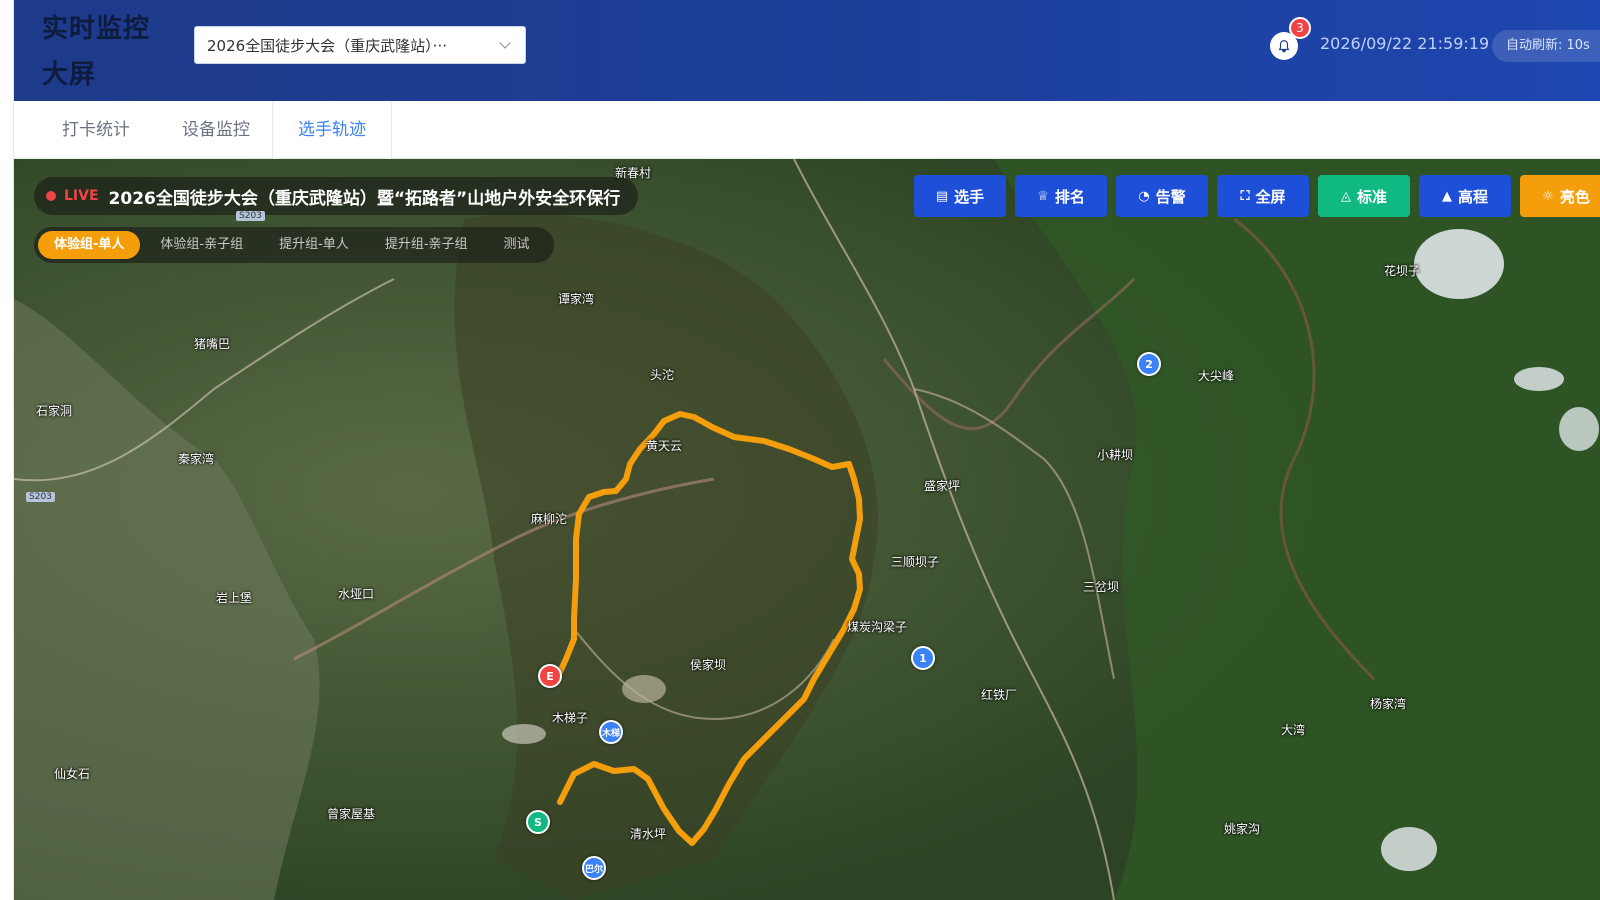 The image size is (1600, 900). What do you see at coordinates (1548, 196) in the screenshot?
I see `sun-icon: ☼` at bounding box center [1548, 196].